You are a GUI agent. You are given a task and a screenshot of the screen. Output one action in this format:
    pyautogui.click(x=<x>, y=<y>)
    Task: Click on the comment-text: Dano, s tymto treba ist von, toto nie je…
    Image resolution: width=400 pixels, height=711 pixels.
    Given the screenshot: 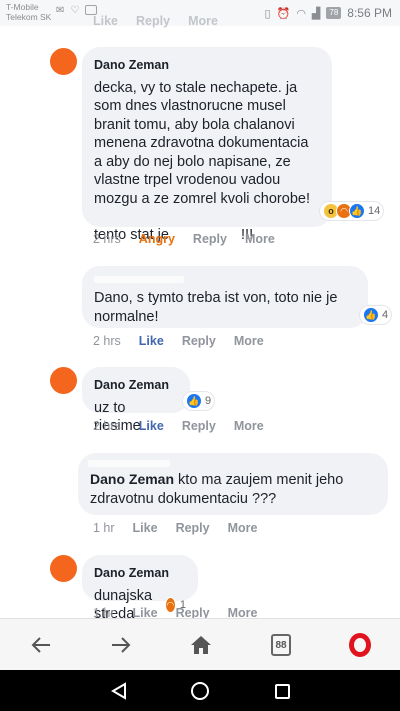 What is the action you would take?
    pyautogui.click(x=216, y=307)
    